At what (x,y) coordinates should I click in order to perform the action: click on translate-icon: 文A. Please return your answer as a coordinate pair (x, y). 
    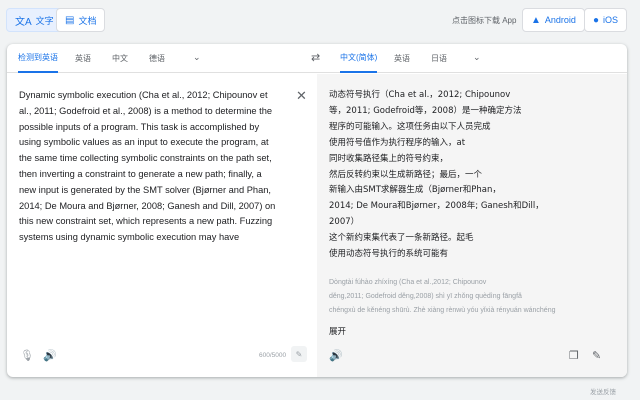
    Looking at the image, I should click on (23, 22).